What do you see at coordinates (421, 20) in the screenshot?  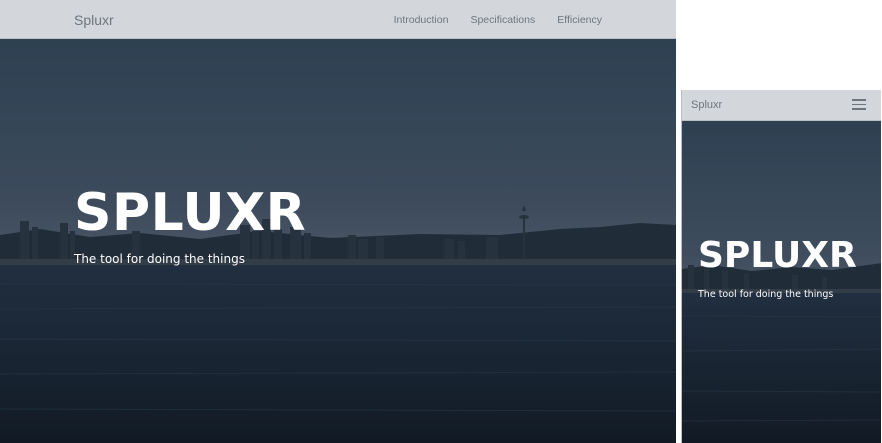 I see `nav-link-introduction: Introduction` at bounding box center [421, 20].